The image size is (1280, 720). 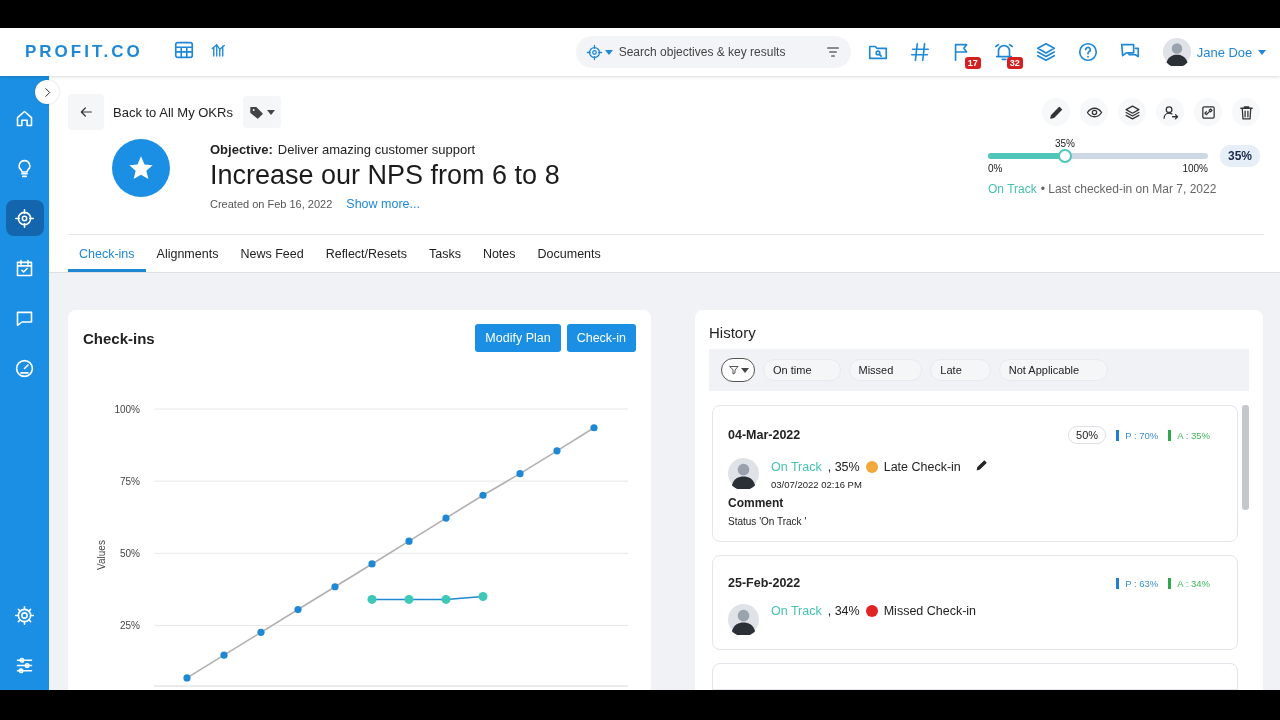 I want to click on search-field: Search objectives & key results, so click(x=713, y=52).